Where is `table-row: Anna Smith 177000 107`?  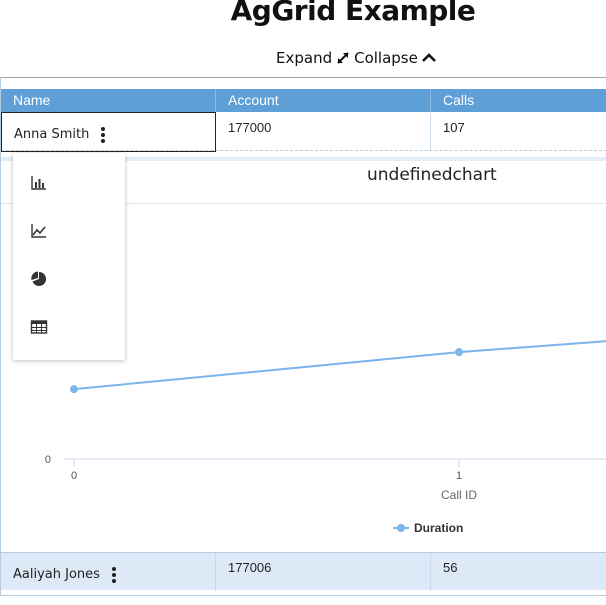
table-row: Anna Smith 177000 107 is located at coordinates (303, 132).